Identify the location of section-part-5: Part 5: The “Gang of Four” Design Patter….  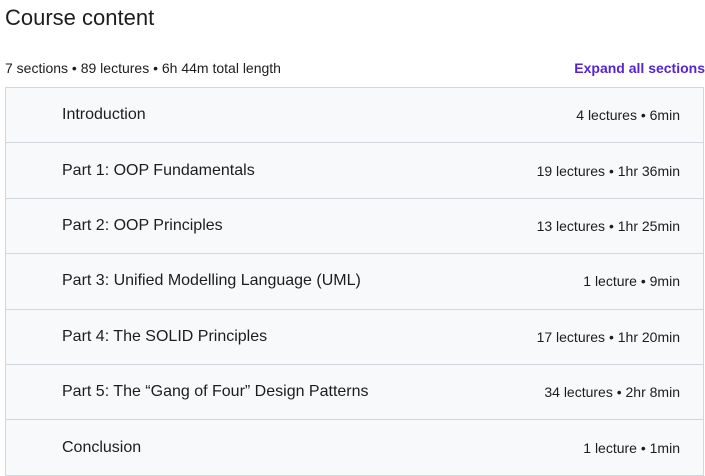
(354, 392).